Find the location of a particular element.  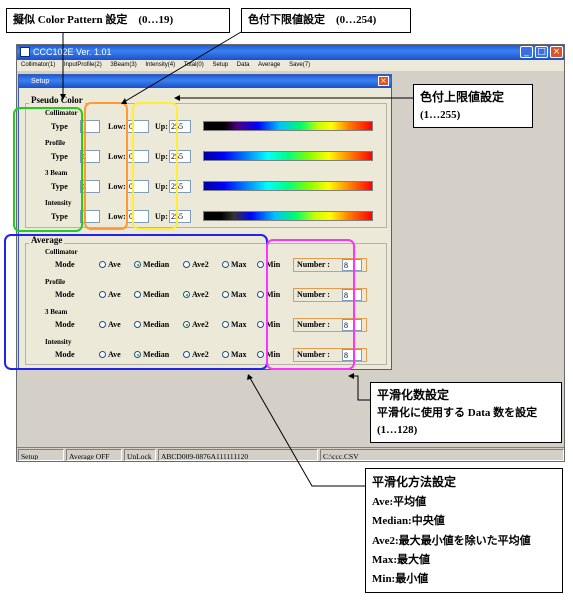

callout-text: (1…128) is located at coordinates (397, 429).